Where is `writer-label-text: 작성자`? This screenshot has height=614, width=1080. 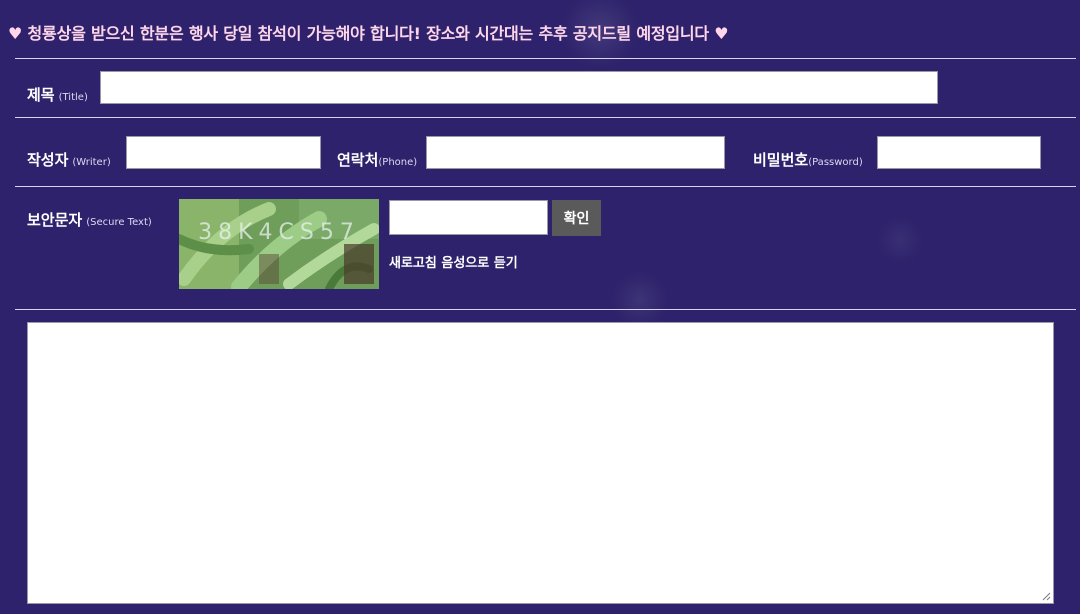
writer-label-text: 작성자 is located at coordinates (48, 160).